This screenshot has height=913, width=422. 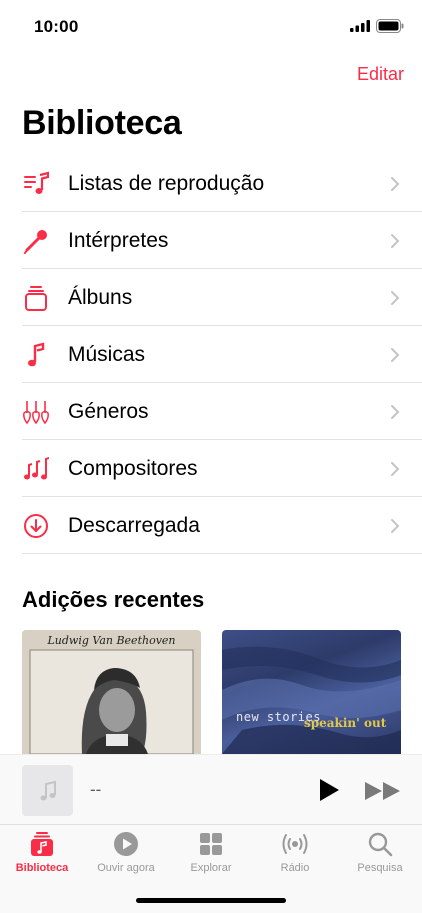 What do you see at coordinates (107, 354) in the screenshot?
I see `library-item-label: Músicas` at bounding box center [107, 354].